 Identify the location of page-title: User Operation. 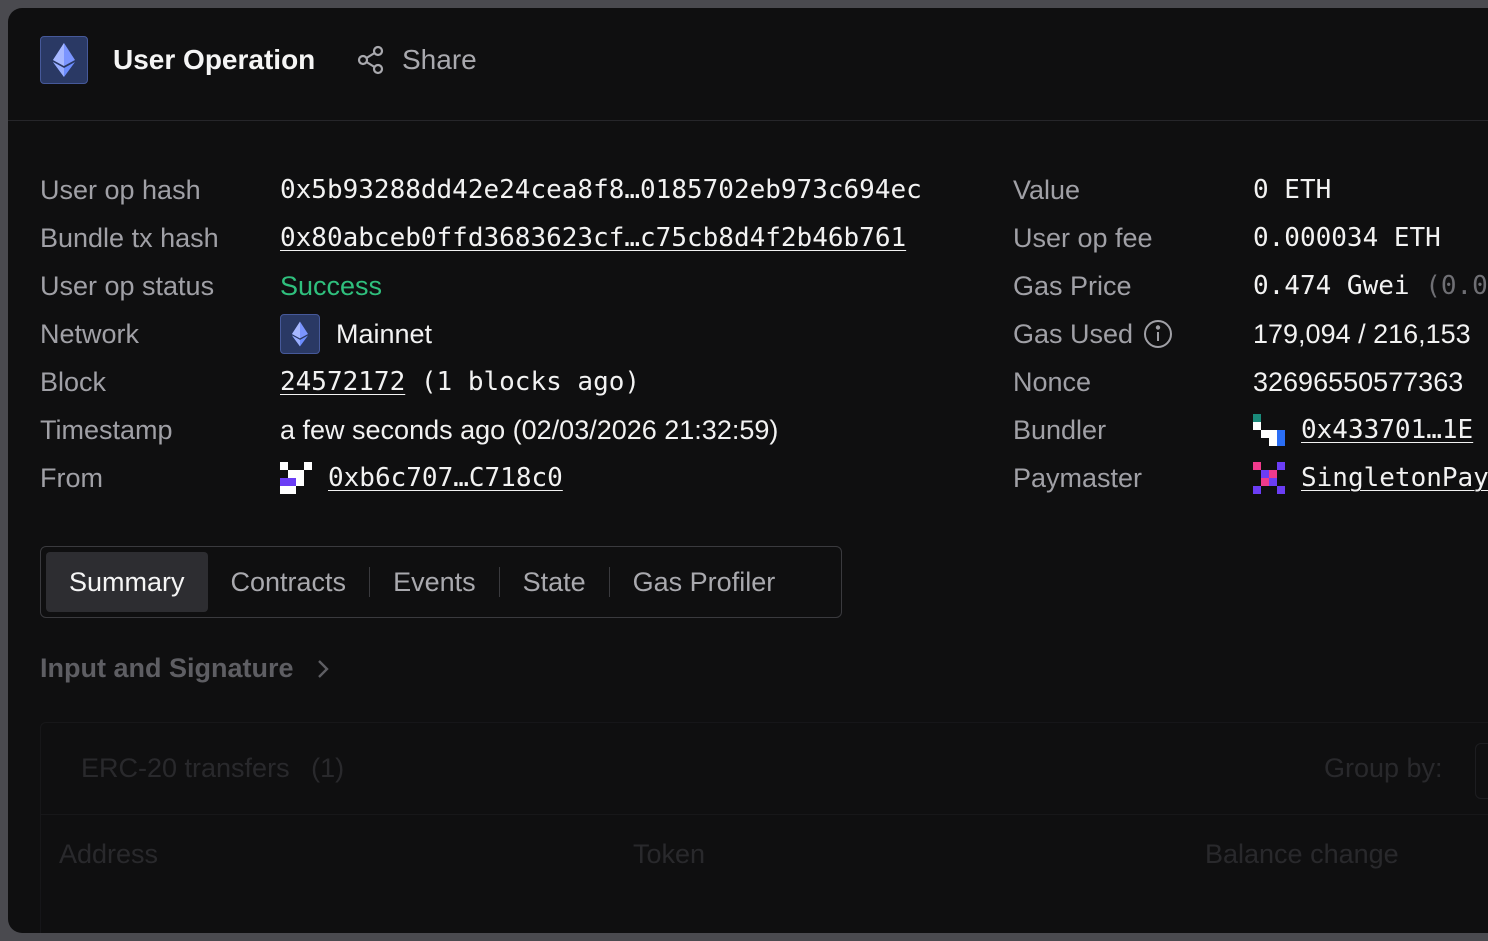
(214, 59).